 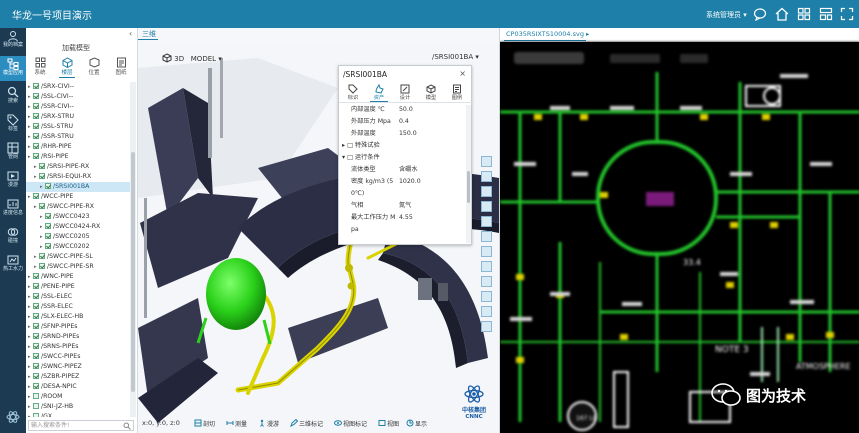 What do you see at coordinates (236, 425) in the screenshot?
I see `tool-measure: 测量` at bounding box center [236, 425].